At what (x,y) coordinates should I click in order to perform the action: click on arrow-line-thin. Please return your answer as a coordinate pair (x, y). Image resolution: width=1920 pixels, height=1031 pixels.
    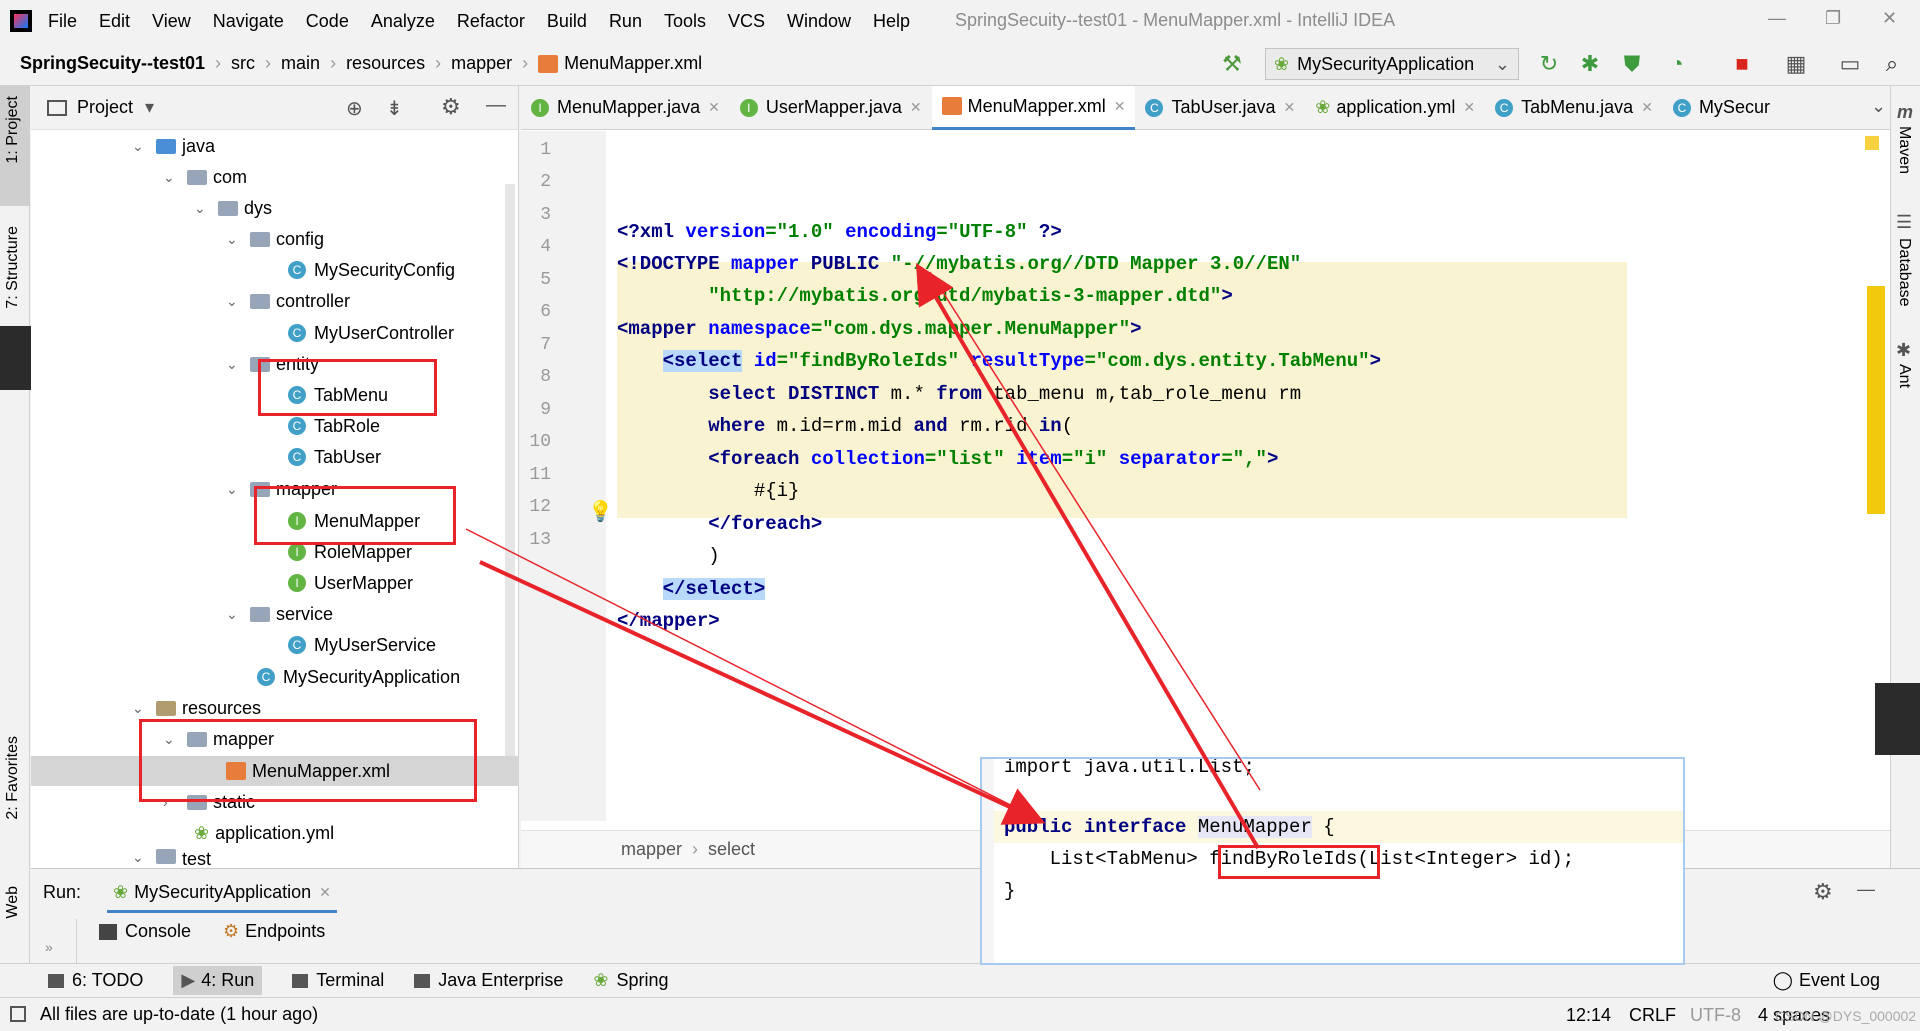
    Looking at the image, I should click on (753, 674).